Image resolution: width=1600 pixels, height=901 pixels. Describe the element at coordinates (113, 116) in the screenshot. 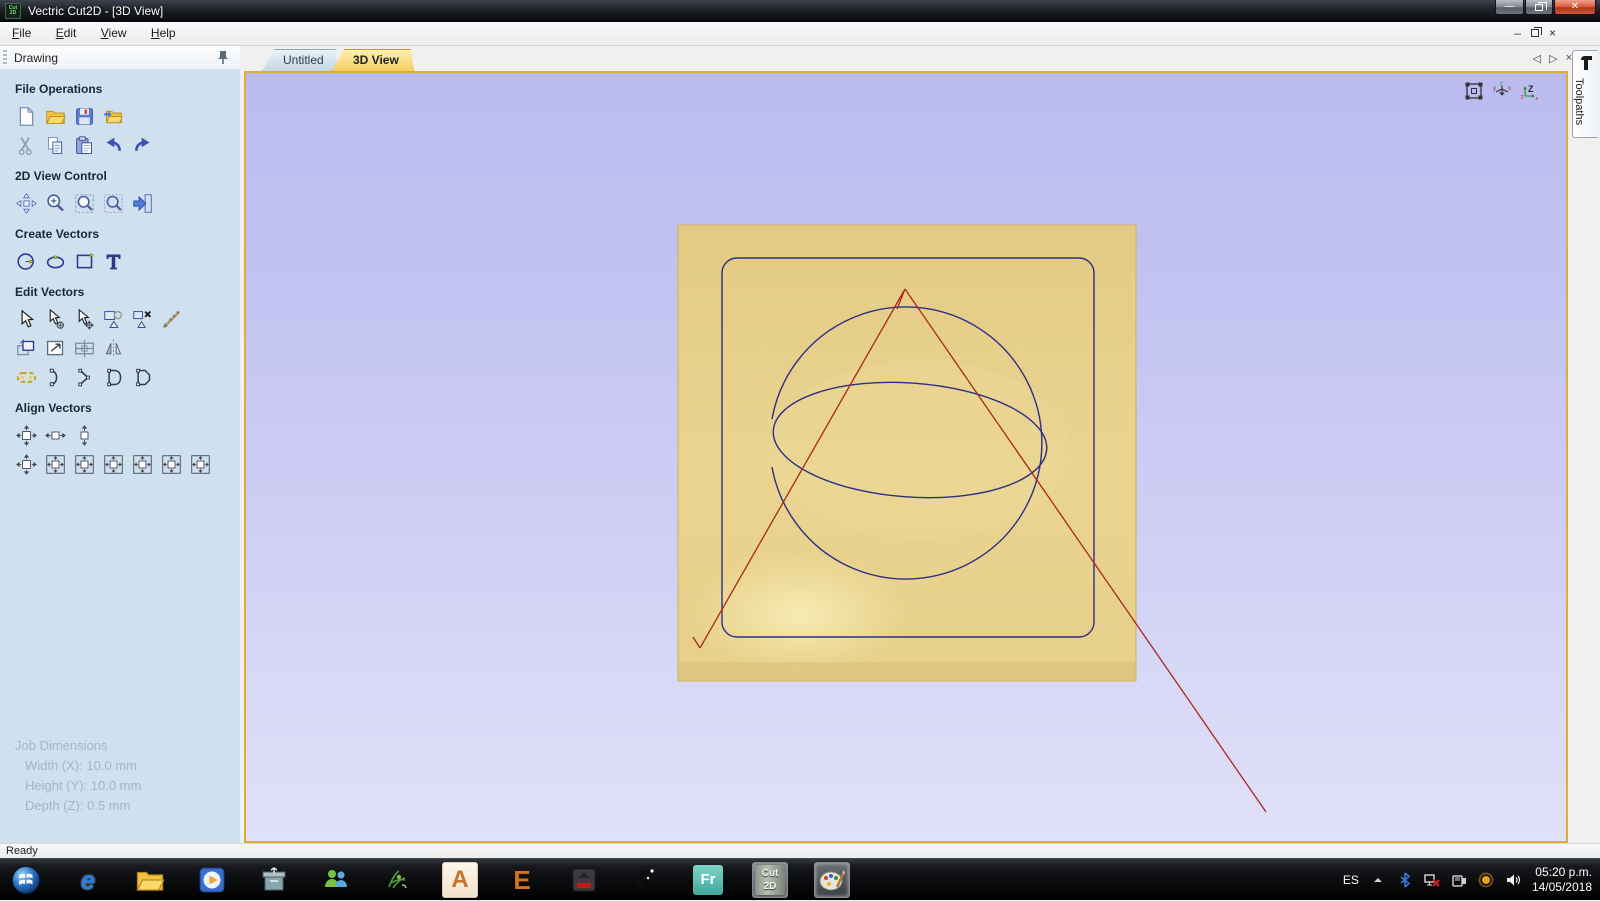

I see `import-vectors-icon` at that location.